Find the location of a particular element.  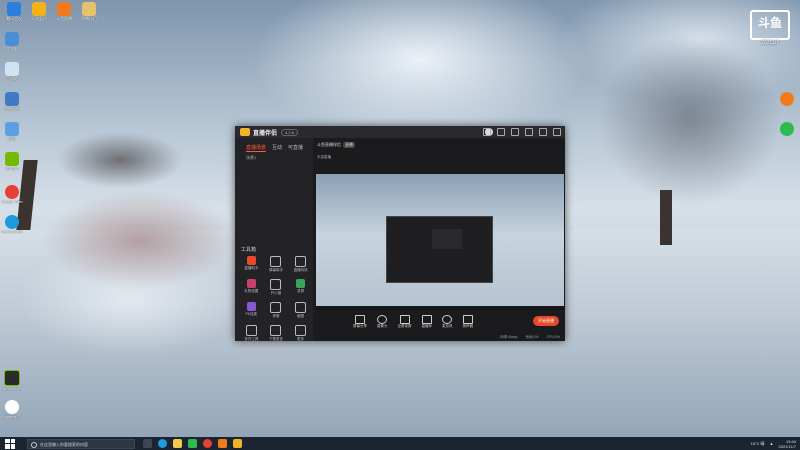

screen-share-button: 屏幕分享 is located at coordinates (360, 322).